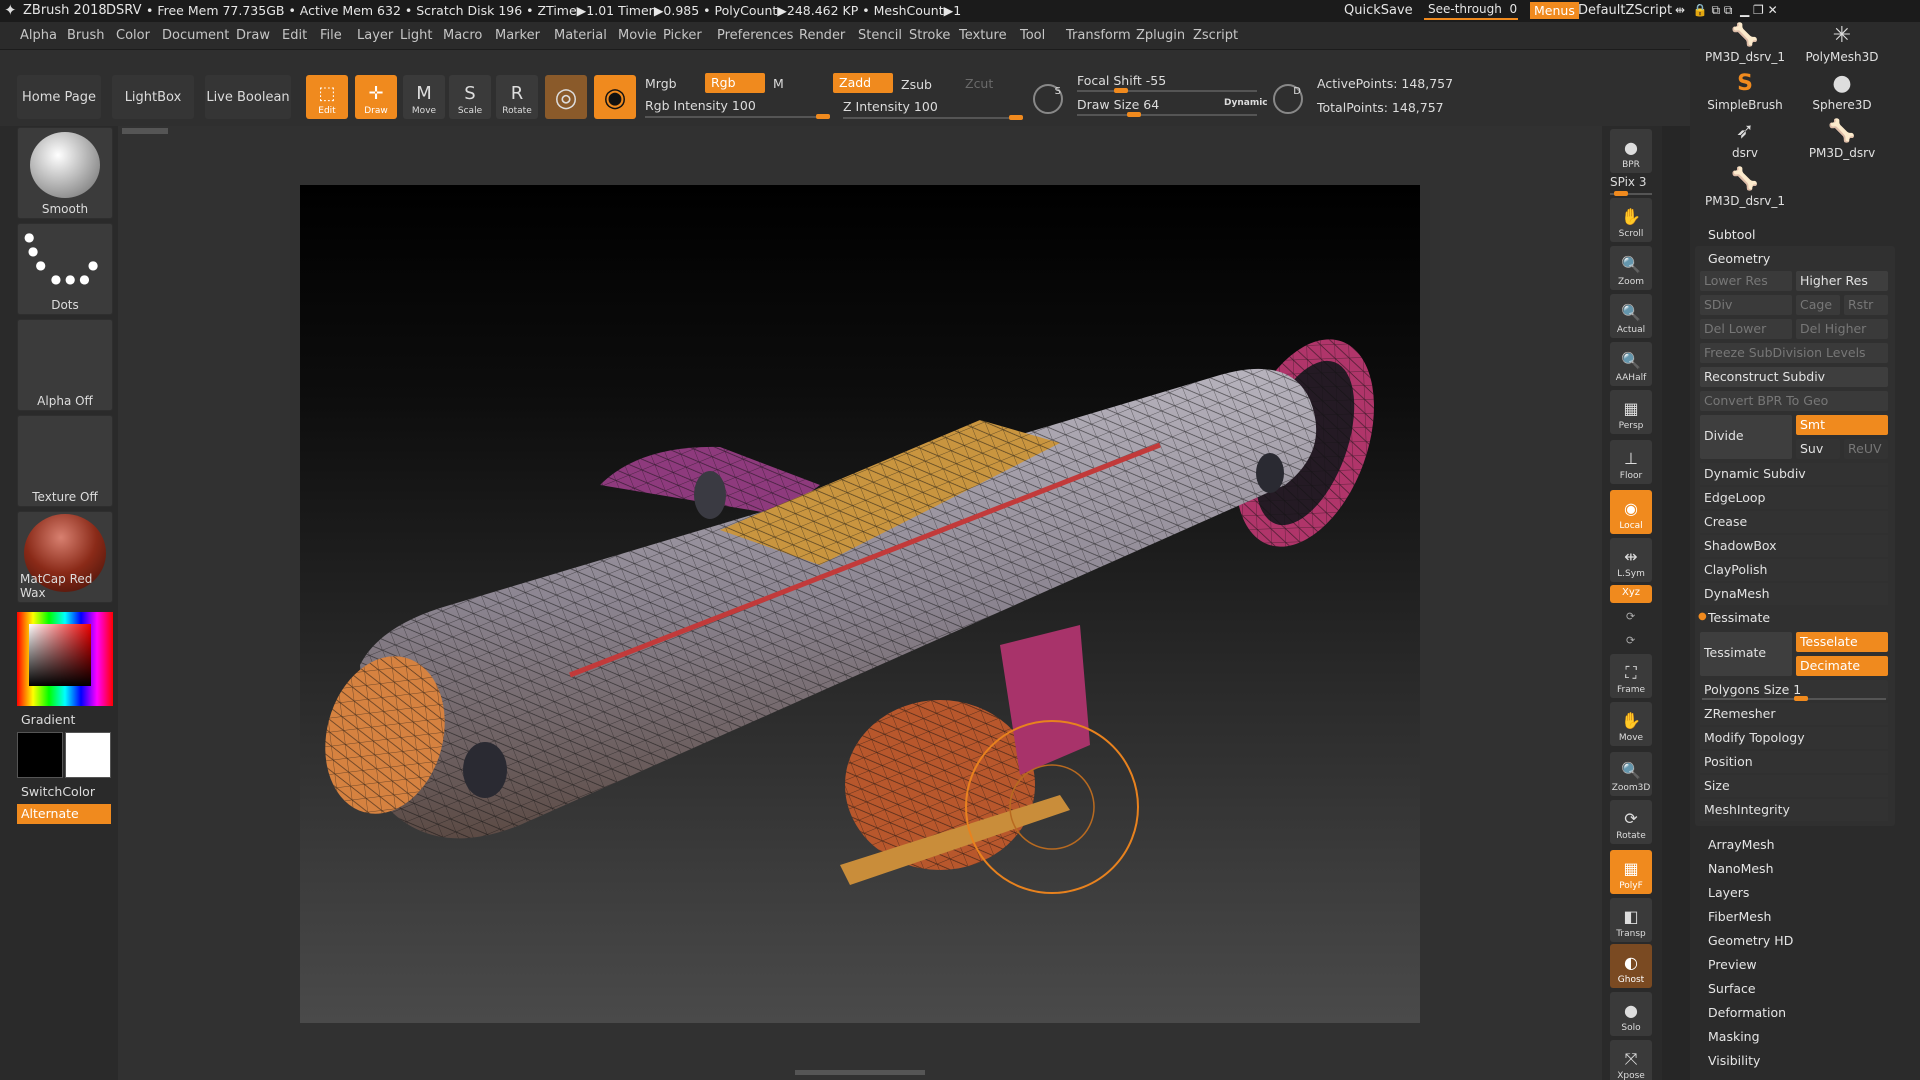  I want to click on menu-light: Light, so click(416, 35).